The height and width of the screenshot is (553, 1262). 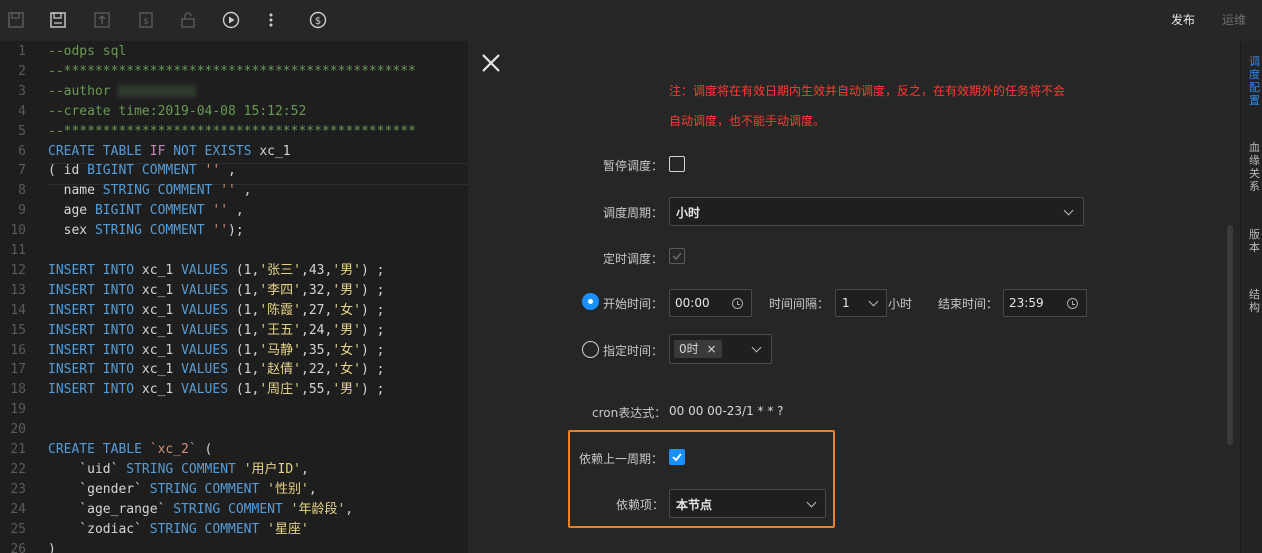 What do you see at coordinates (1255, 301) in the screenshot?
I see `tab-structure: 结构` at bounding box center [1255, 301].